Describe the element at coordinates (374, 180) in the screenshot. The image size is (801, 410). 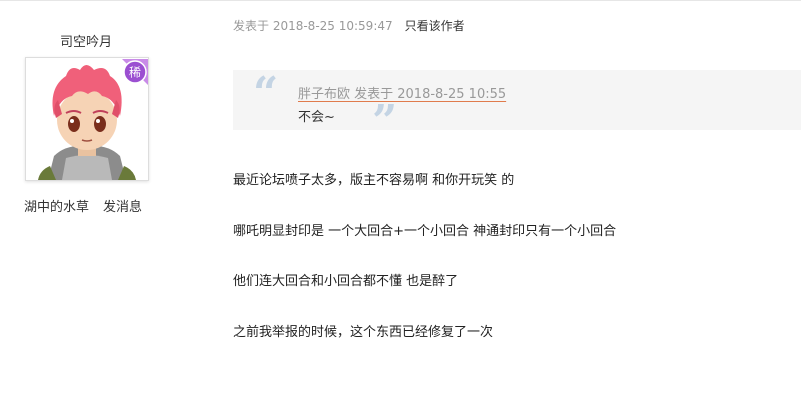
I see `post-body-line: 最近论坛喷子太多，版主不容易啊 和你开玩笑 的` at that location.